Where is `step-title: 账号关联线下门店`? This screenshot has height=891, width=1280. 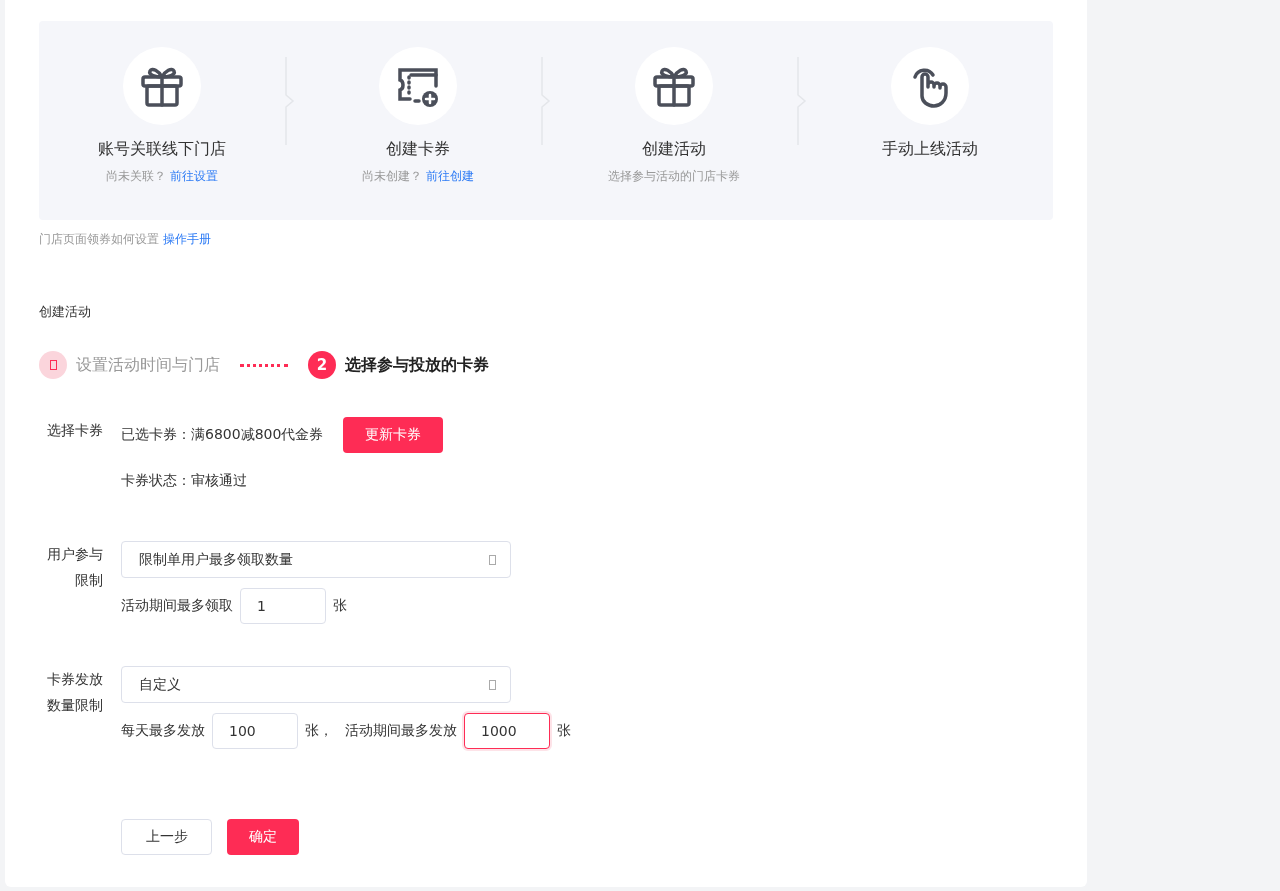
step-title: 账号关联线下门店 is located at coordinates (162, 149).